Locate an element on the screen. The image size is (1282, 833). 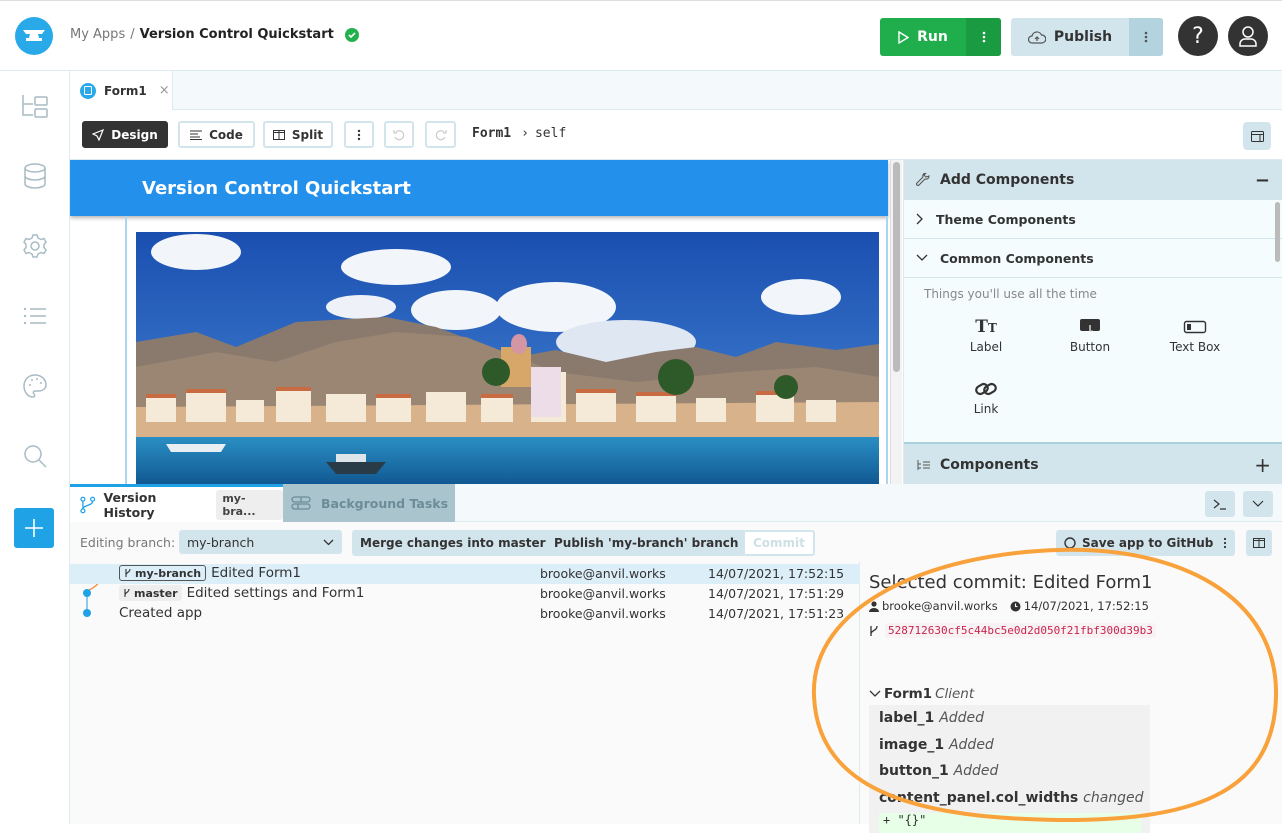
publish-label: Publish is located at coordinates (1083, 37).